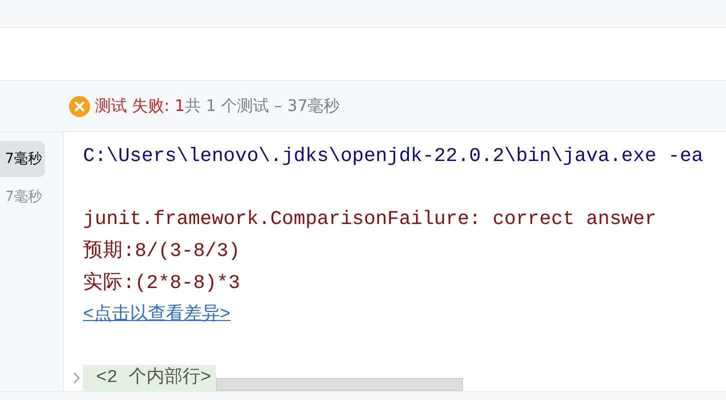 The image size is (726, 400). Describe the element at coordinates (22, 159) in the screenshot. I see `test-duration-item: 7毫秒` at that location.